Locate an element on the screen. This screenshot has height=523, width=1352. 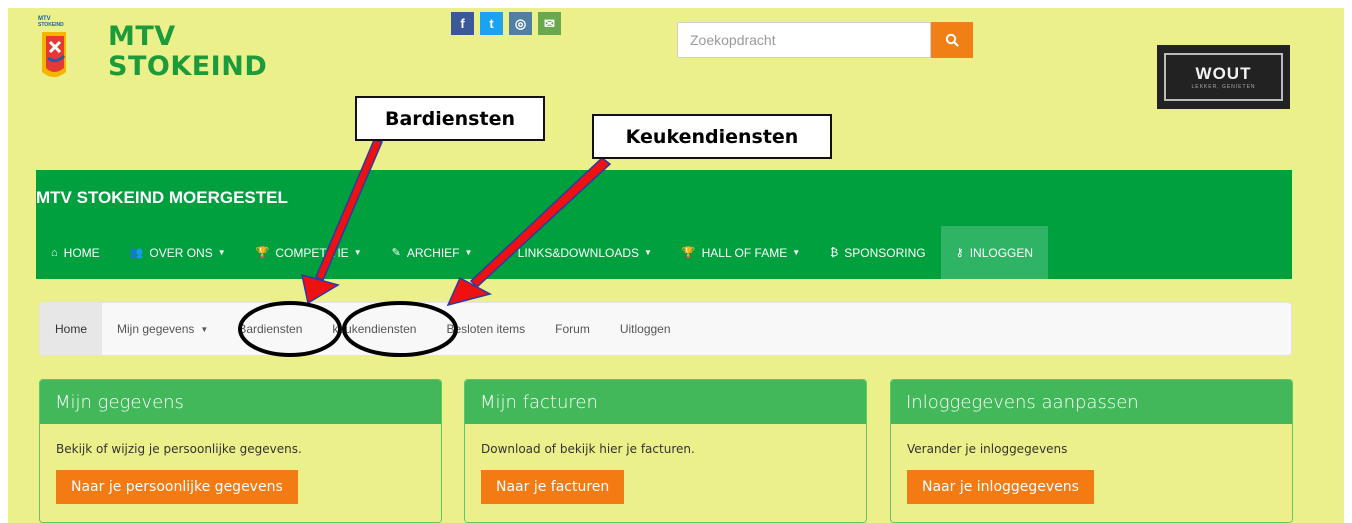
instagram-icon: ◎ is located at coordinates (520, 23).